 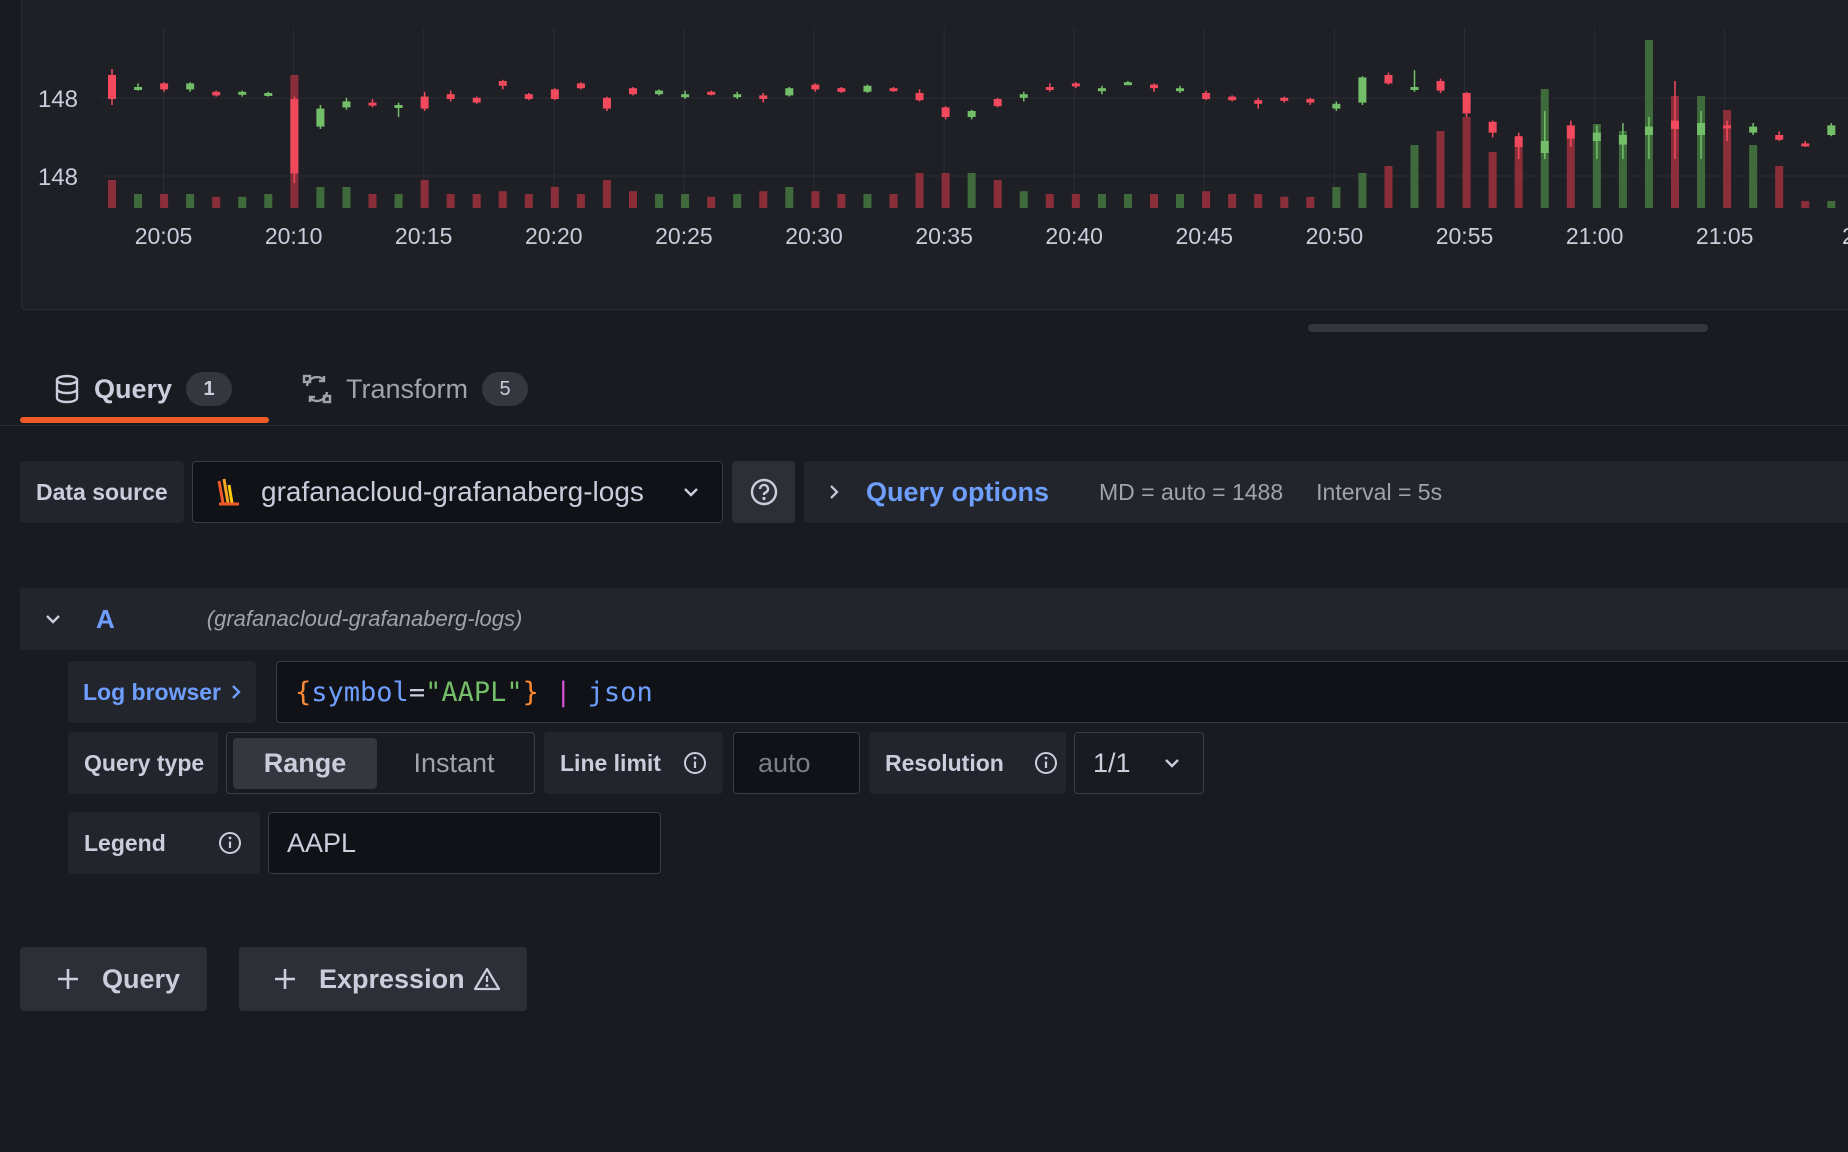 What do you see at coordinates (796, 763) in the screenshot?
I see `line-limit-input: auto` at bounding box center [796, 763].